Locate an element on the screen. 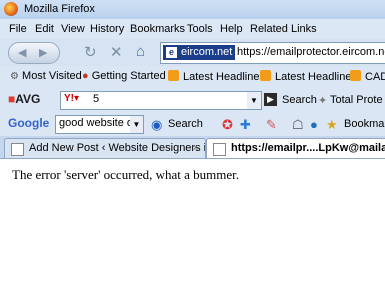  tab-email-protector: https://emailpr....LpKw@mailavas0 is located at coordinates (295, 148).